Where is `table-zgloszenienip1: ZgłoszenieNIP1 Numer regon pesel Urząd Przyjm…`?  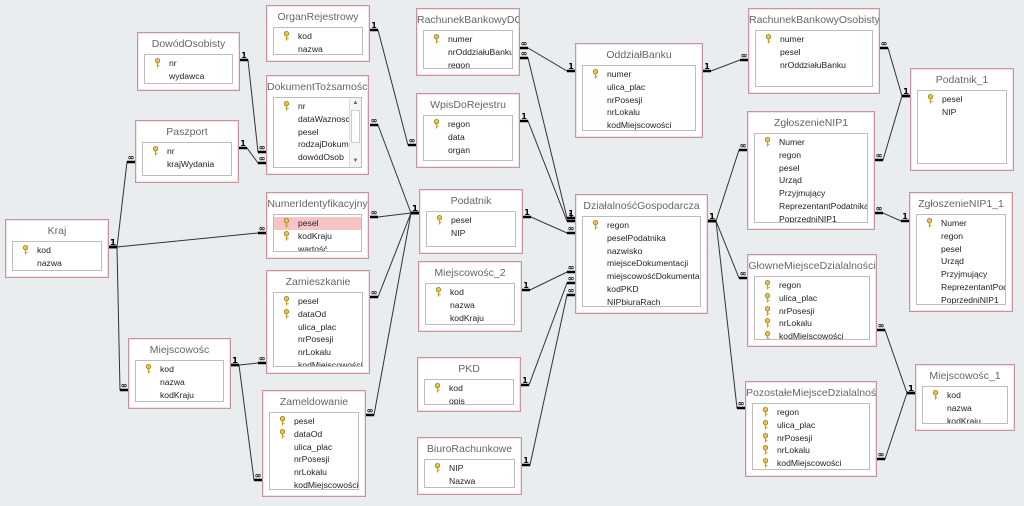 table-zgloszenienip1: ZgłoszenieNIP1 Numer regon pesel Urząd Przyjm… is located at coordinates (811, 170).